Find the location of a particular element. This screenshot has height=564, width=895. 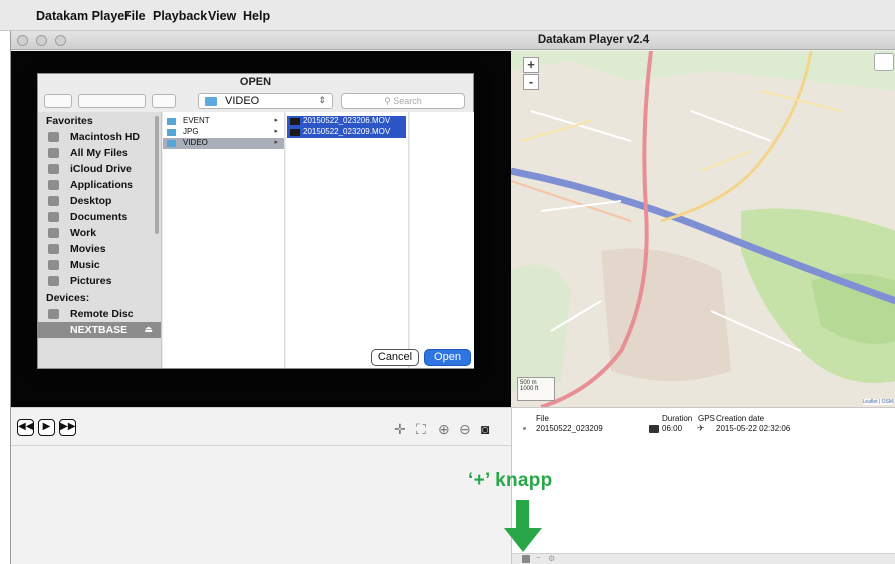

folder-label: JPG is located at coordinates (191, 131).